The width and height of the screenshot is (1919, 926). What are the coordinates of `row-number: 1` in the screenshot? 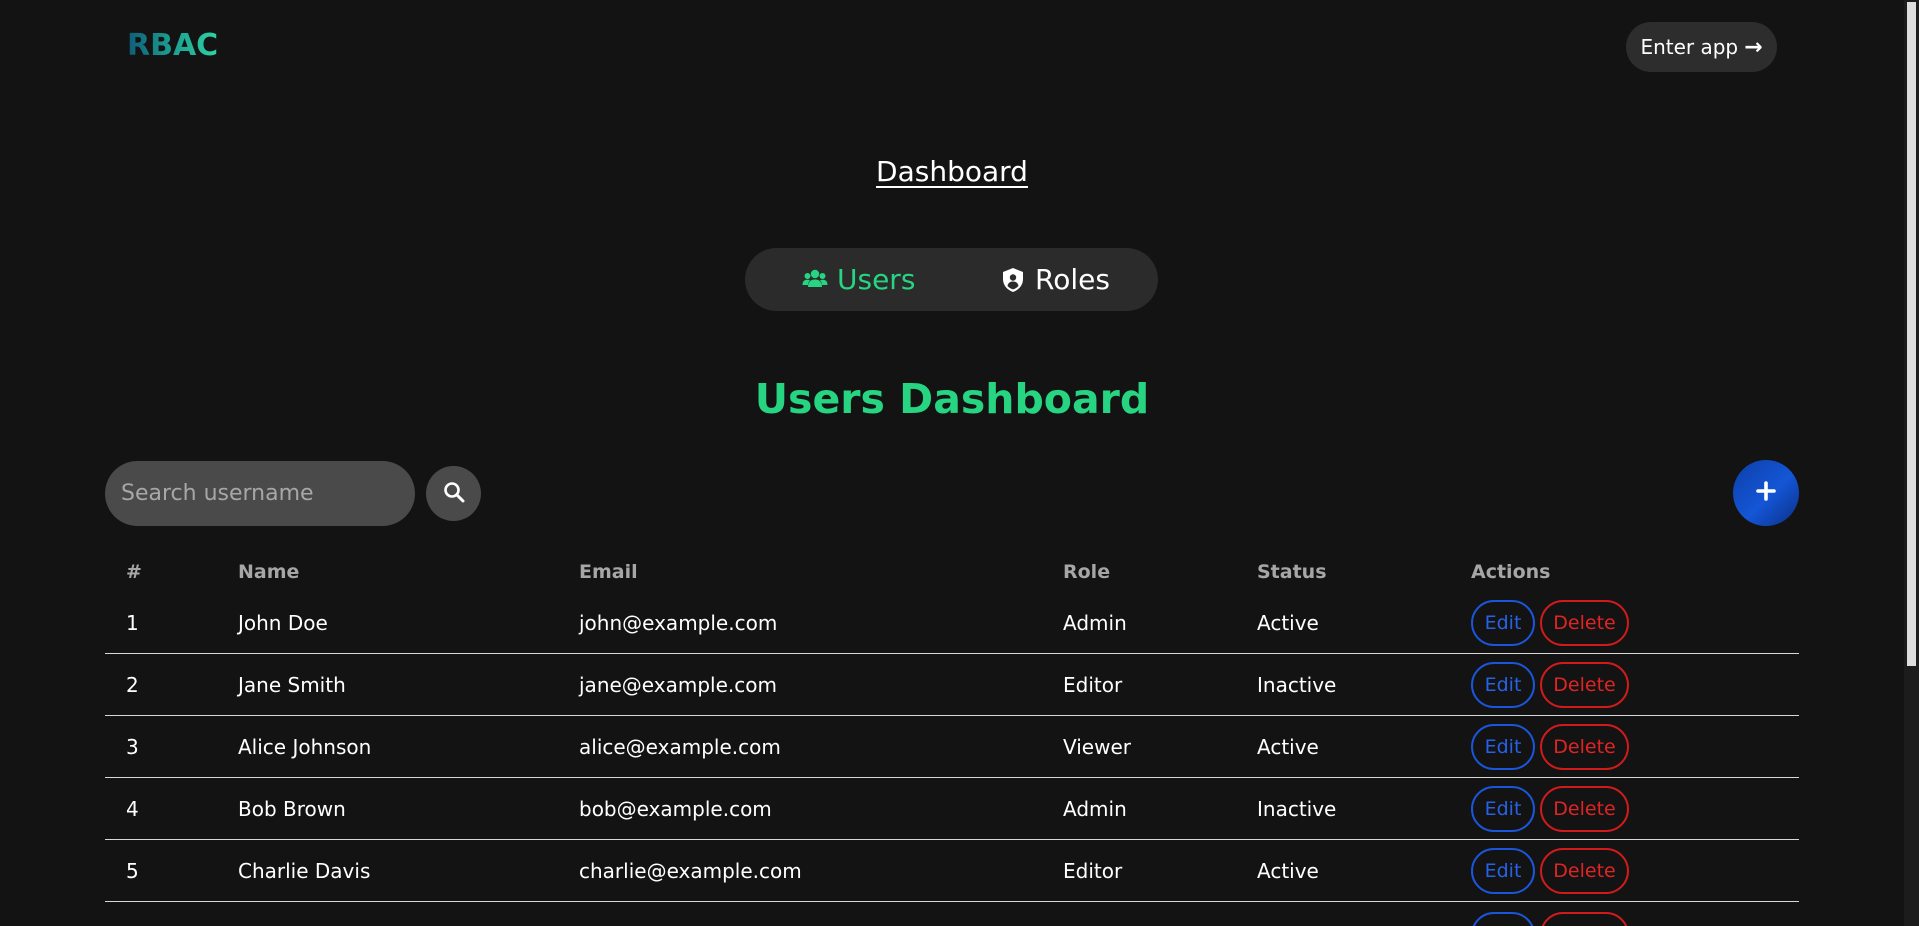 It's located at (132, 622).